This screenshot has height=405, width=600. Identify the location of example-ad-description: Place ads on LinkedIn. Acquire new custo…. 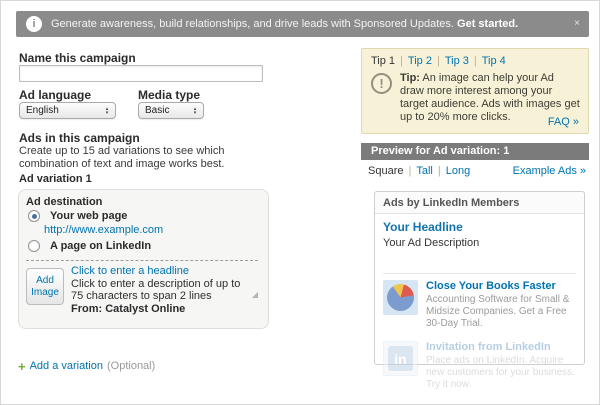
(500, 372).